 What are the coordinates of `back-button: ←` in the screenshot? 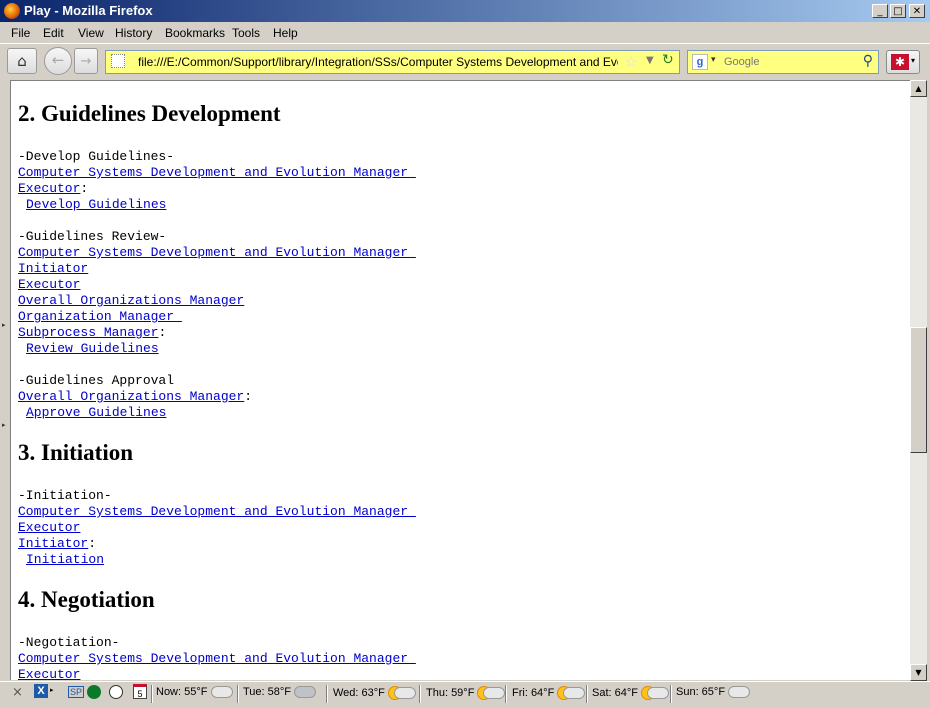 It's located at (58, 61).